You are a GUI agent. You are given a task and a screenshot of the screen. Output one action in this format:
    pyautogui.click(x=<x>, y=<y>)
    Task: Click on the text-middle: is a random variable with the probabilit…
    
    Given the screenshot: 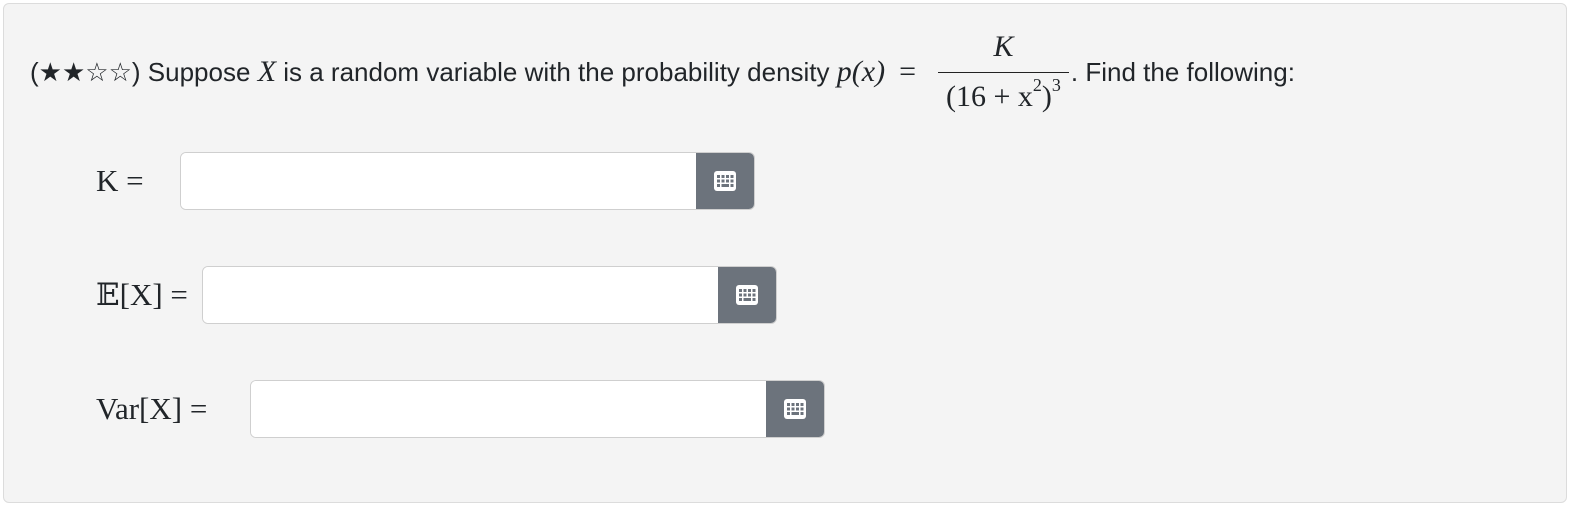 What is the action you would take?
    pyautogui.click(x=556, y=71)
    